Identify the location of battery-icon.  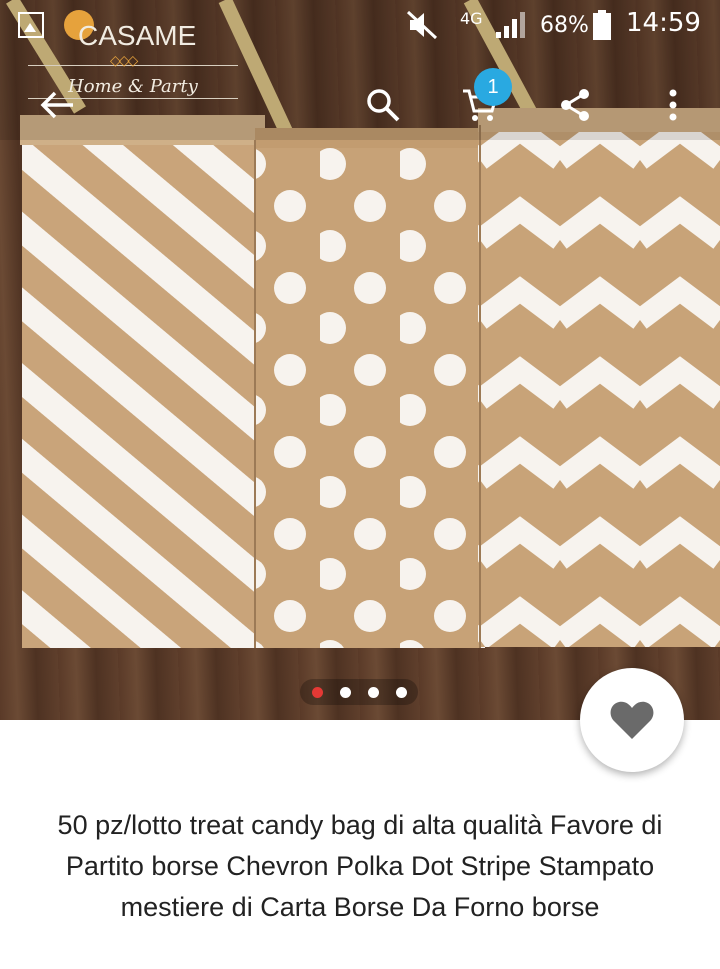
(602, 25).